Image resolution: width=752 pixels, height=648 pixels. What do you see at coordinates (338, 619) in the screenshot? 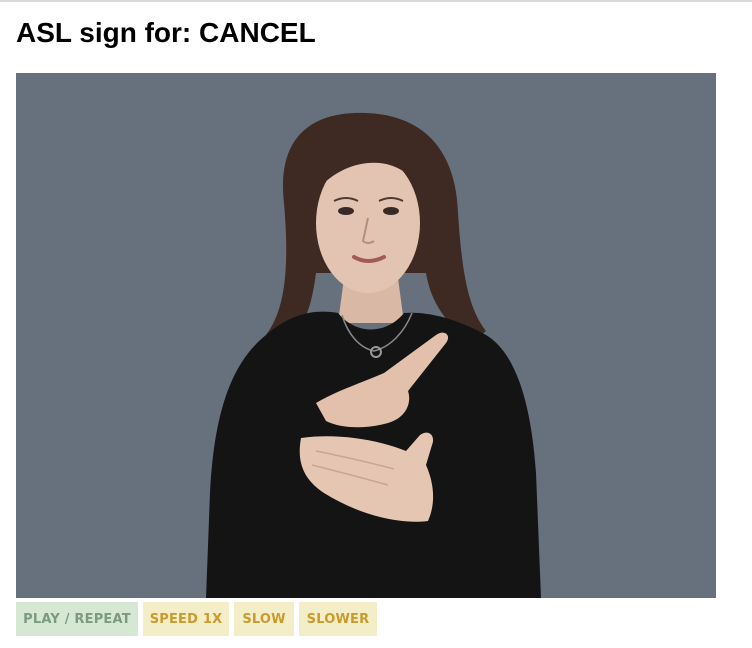
I see `slower-button: SLOWER` at bounding box center [338, 619].